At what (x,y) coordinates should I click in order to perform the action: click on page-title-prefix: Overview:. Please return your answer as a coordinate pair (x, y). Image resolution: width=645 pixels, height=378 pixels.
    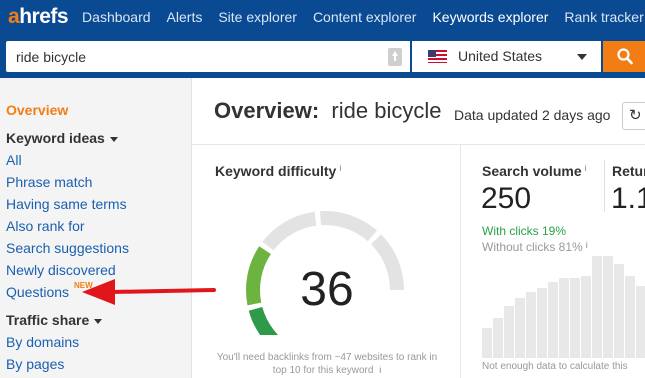
    Looking at the image, I should click on (267, 110).